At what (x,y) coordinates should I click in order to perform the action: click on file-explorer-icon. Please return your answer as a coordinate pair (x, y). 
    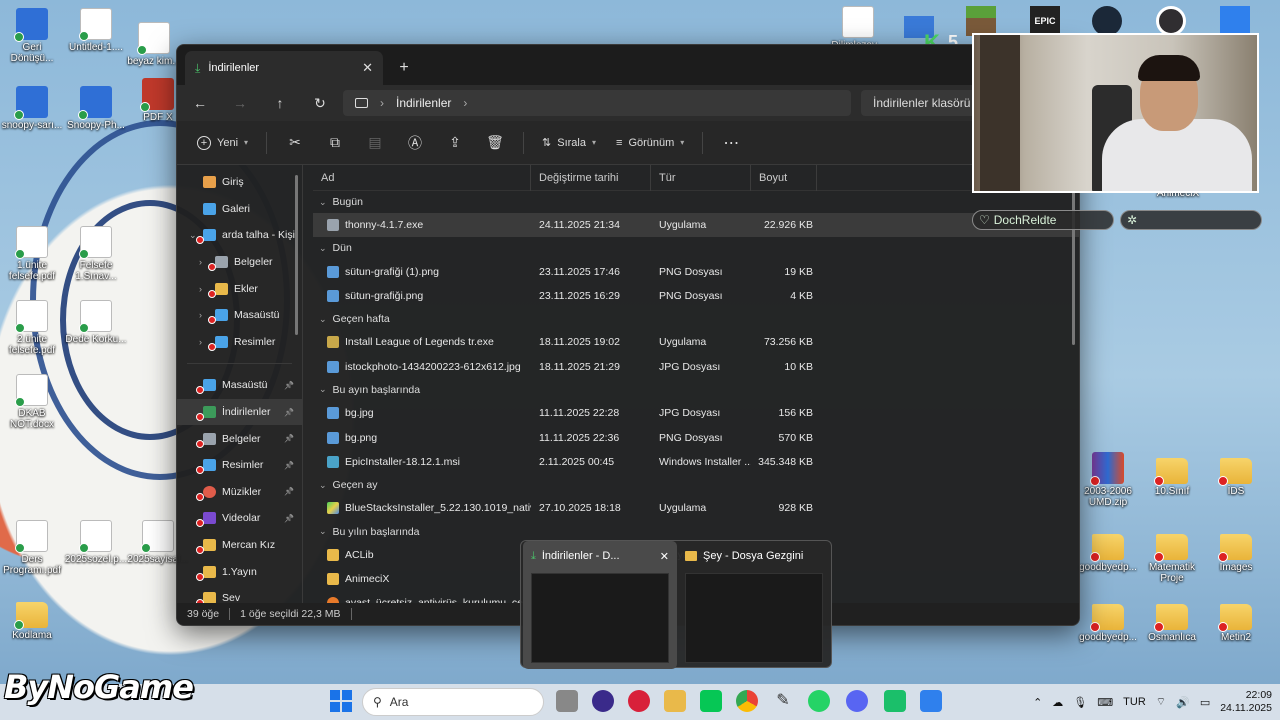
    Looking at the image, I should click on (675, 701).